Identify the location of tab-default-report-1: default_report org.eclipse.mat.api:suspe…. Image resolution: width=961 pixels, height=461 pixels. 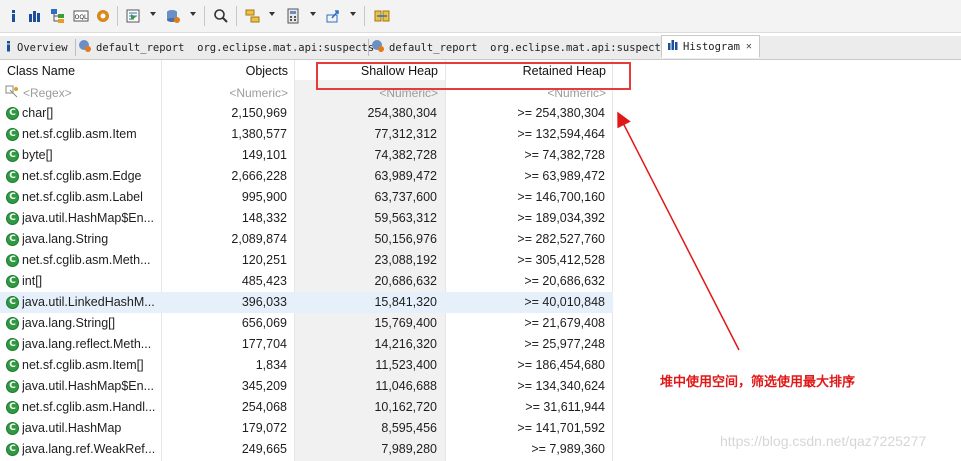
(226, 47).